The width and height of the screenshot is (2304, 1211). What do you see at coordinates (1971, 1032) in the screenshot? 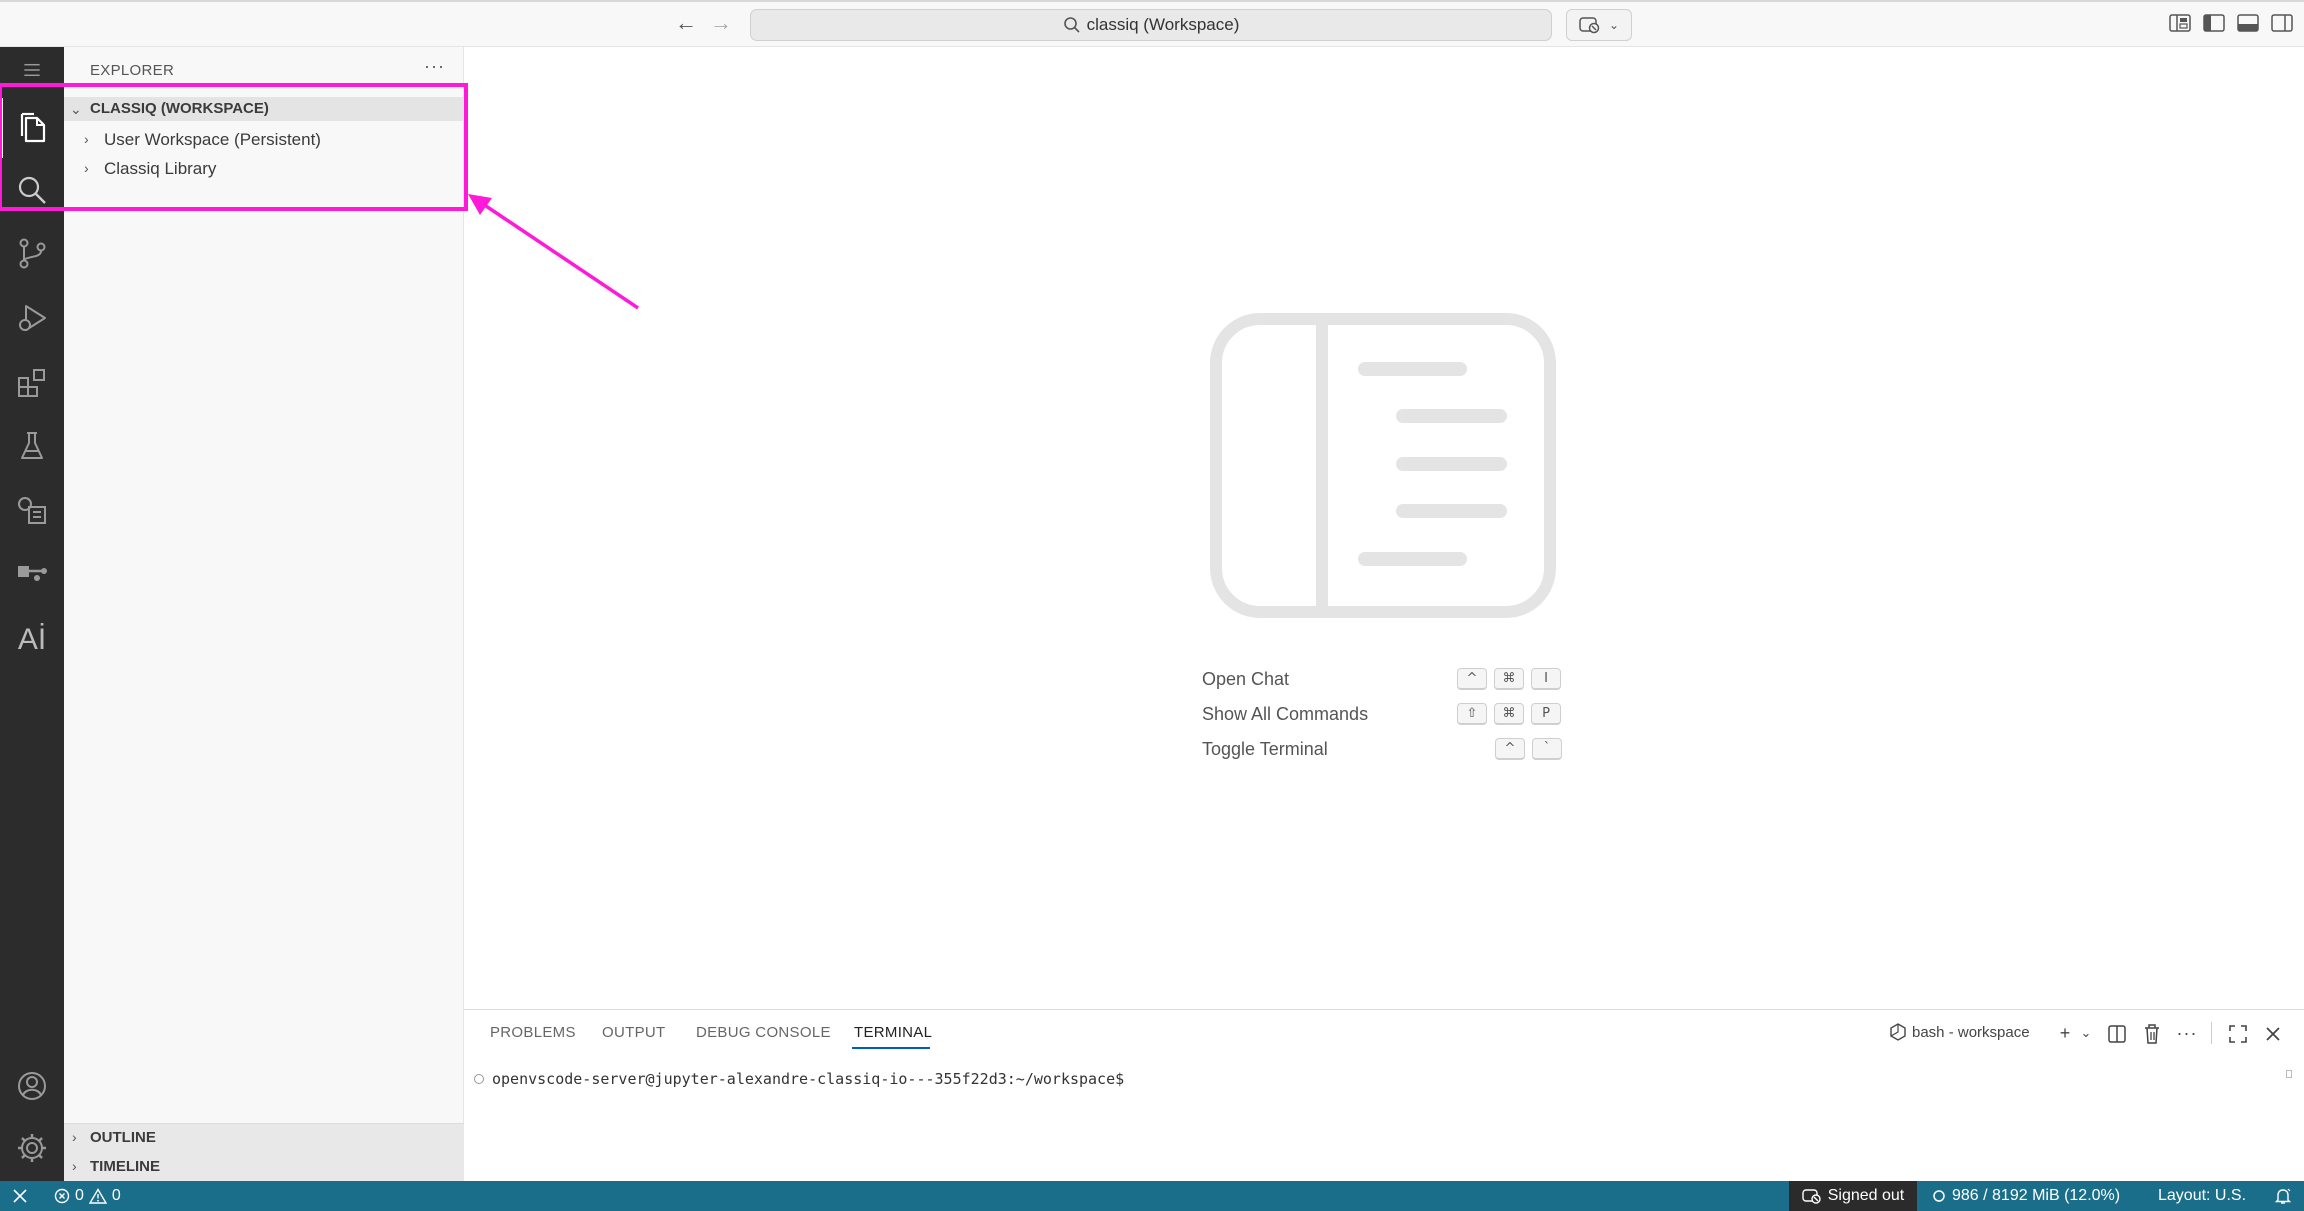
I see `terminal-name: bash - workspace` at bounding box center [1971, 1032].